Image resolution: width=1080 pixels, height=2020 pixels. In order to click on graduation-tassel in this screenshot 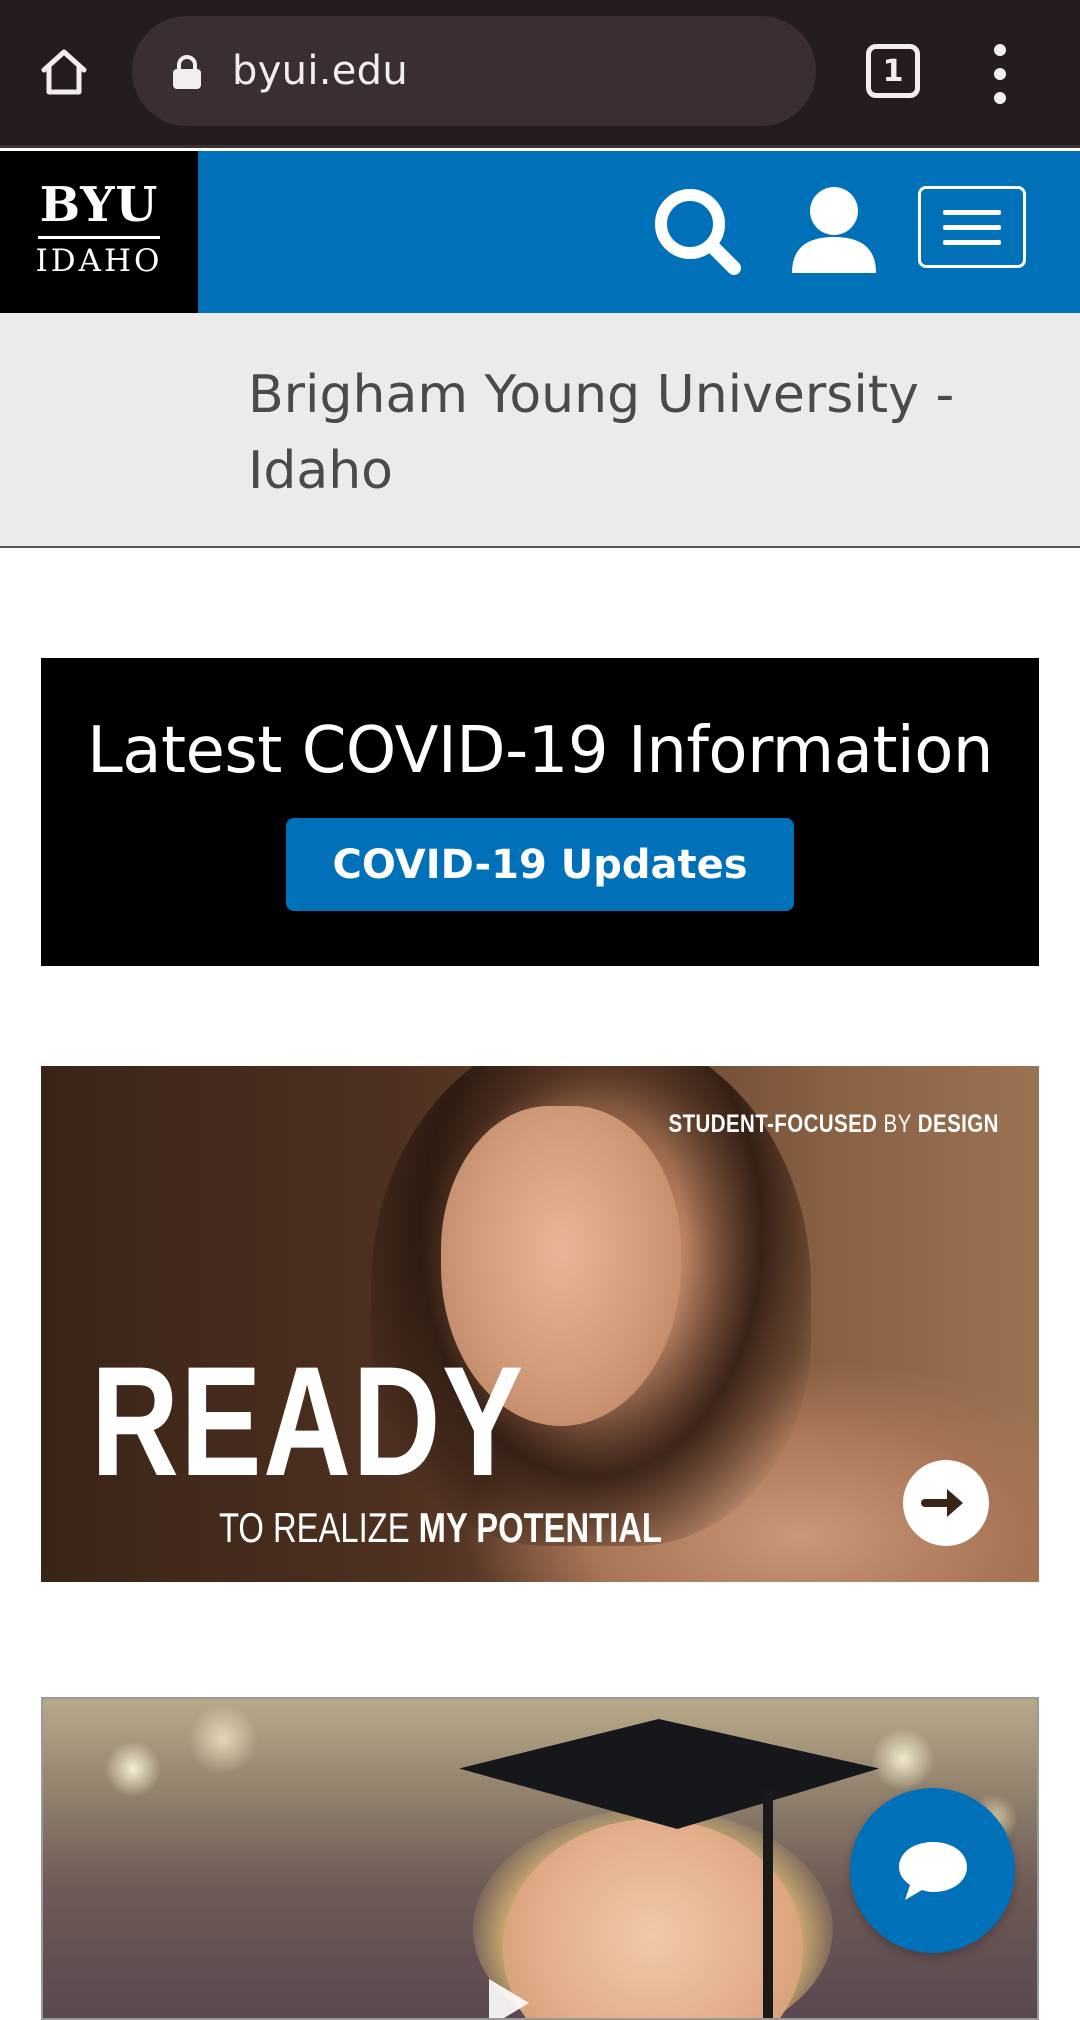, I will do `click(768, 1903)`.